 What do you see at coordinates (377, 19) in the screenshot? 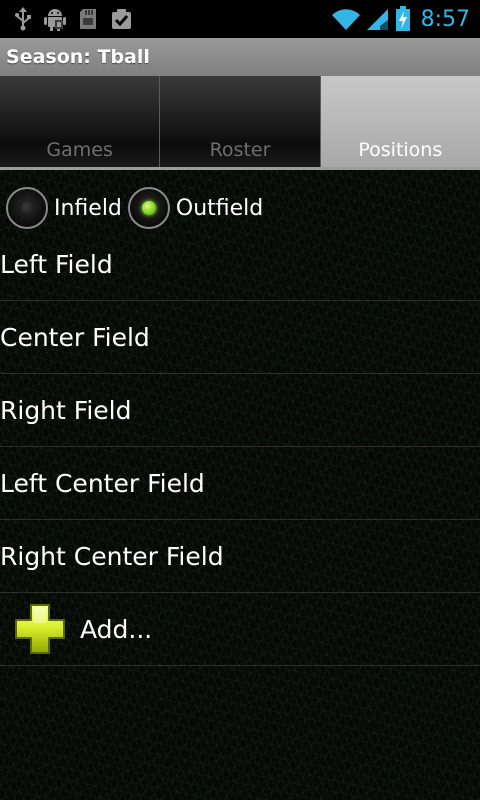
I see `signal-icon` at bounding box center [377, 19].